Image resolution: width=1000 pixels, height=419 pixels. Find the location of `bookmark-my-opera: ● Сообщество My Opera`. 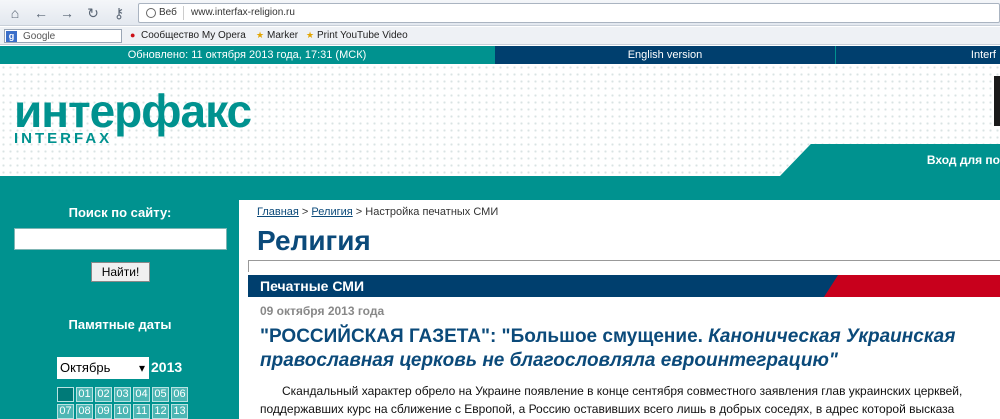

bookmark-my-opera: ● Сообщество My Opera is located at coordinates (188, 36).